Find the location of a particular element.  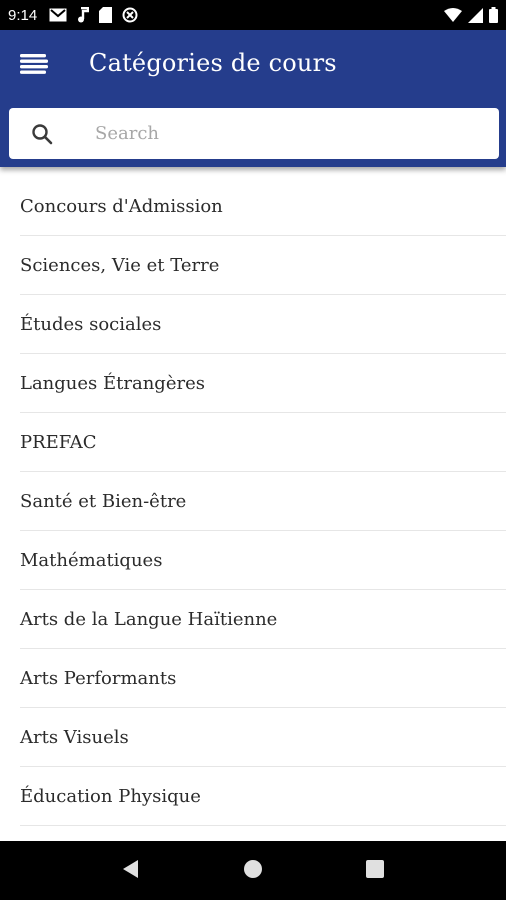

menu-icon is located at coordinates (34, 66).